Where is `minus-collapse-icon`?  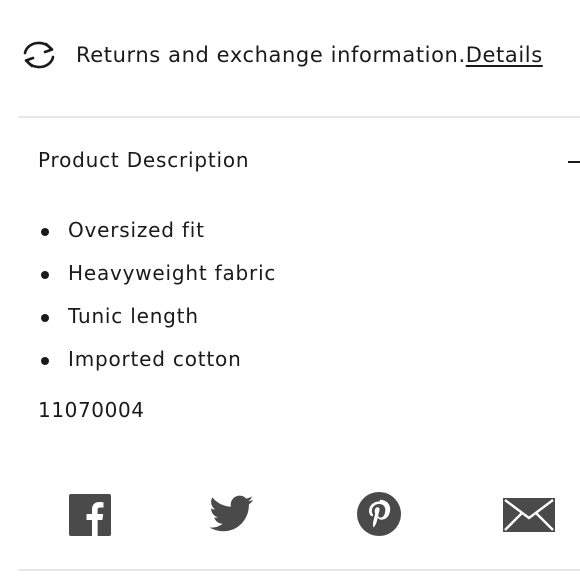
minus-collapse-icon is located at coordinates (574, 162).